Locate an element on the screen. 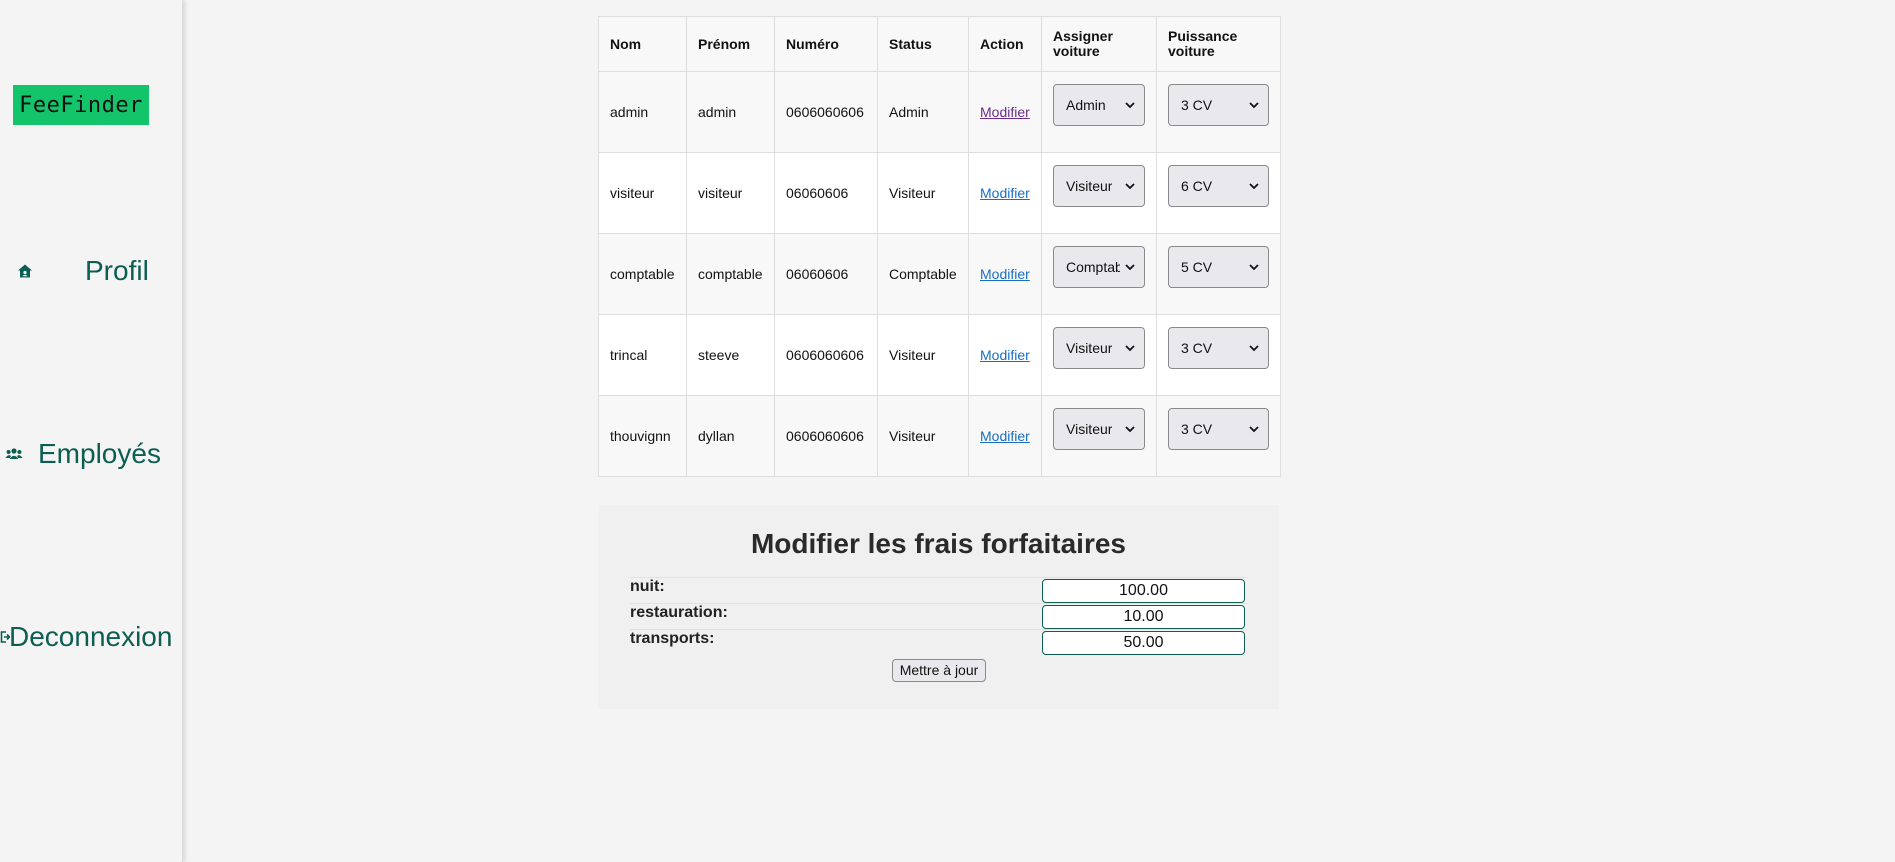 This screenshot has height=862, width=1895. cell-nom: thouvignn is located at coordinates (642, 436).